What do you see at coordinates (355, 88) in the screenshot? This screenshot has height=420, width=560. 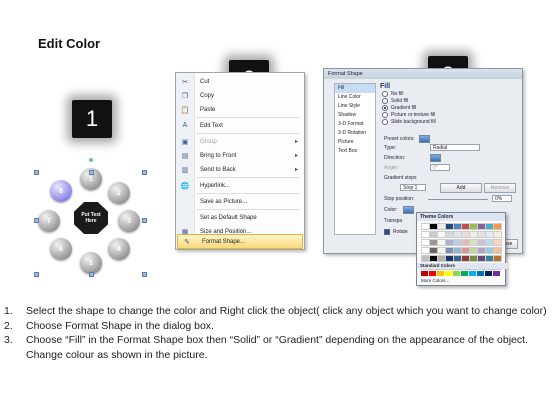 I see `category-fill: Fill` at bounding box center [355, 88].